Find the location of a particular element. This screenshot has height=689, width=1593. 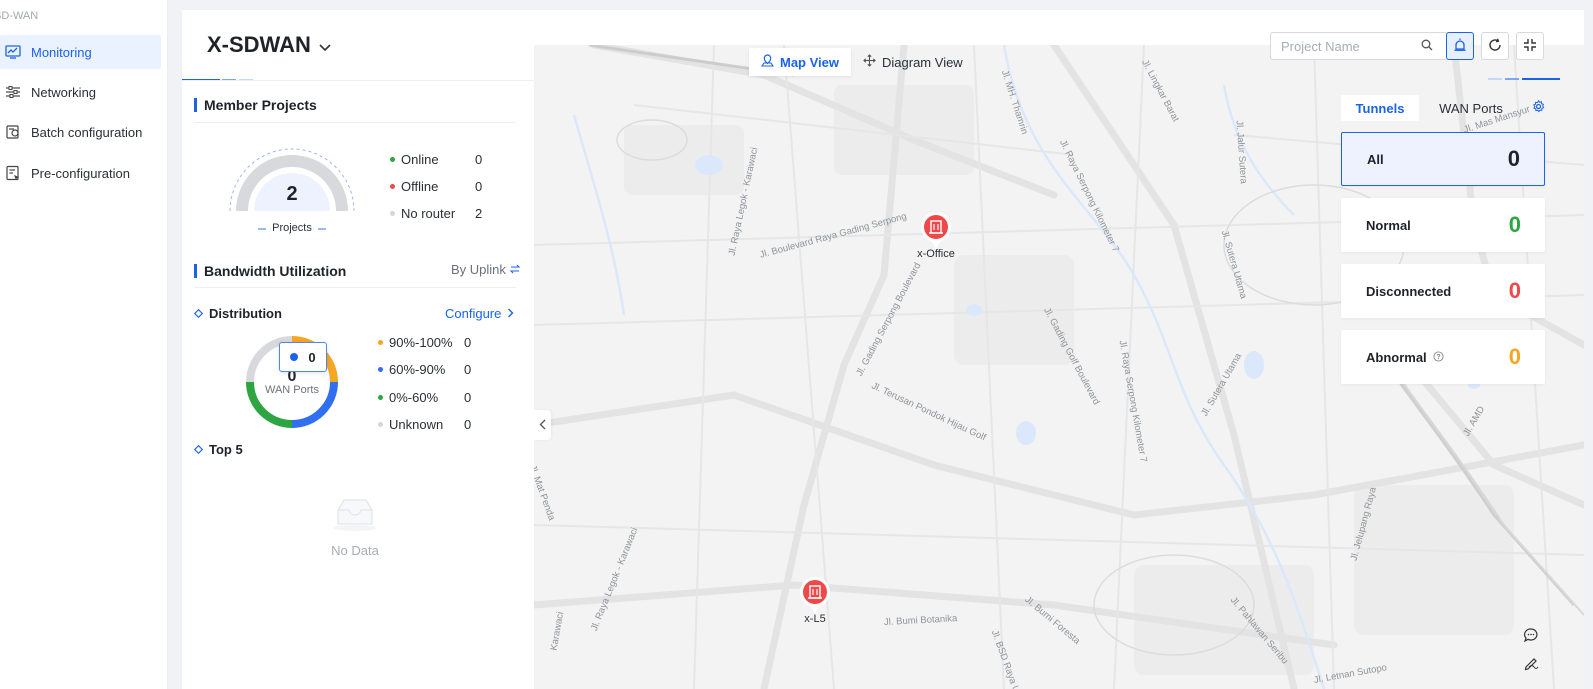

diagram-view-label: Diagram View is located at coordinates (922, 62).